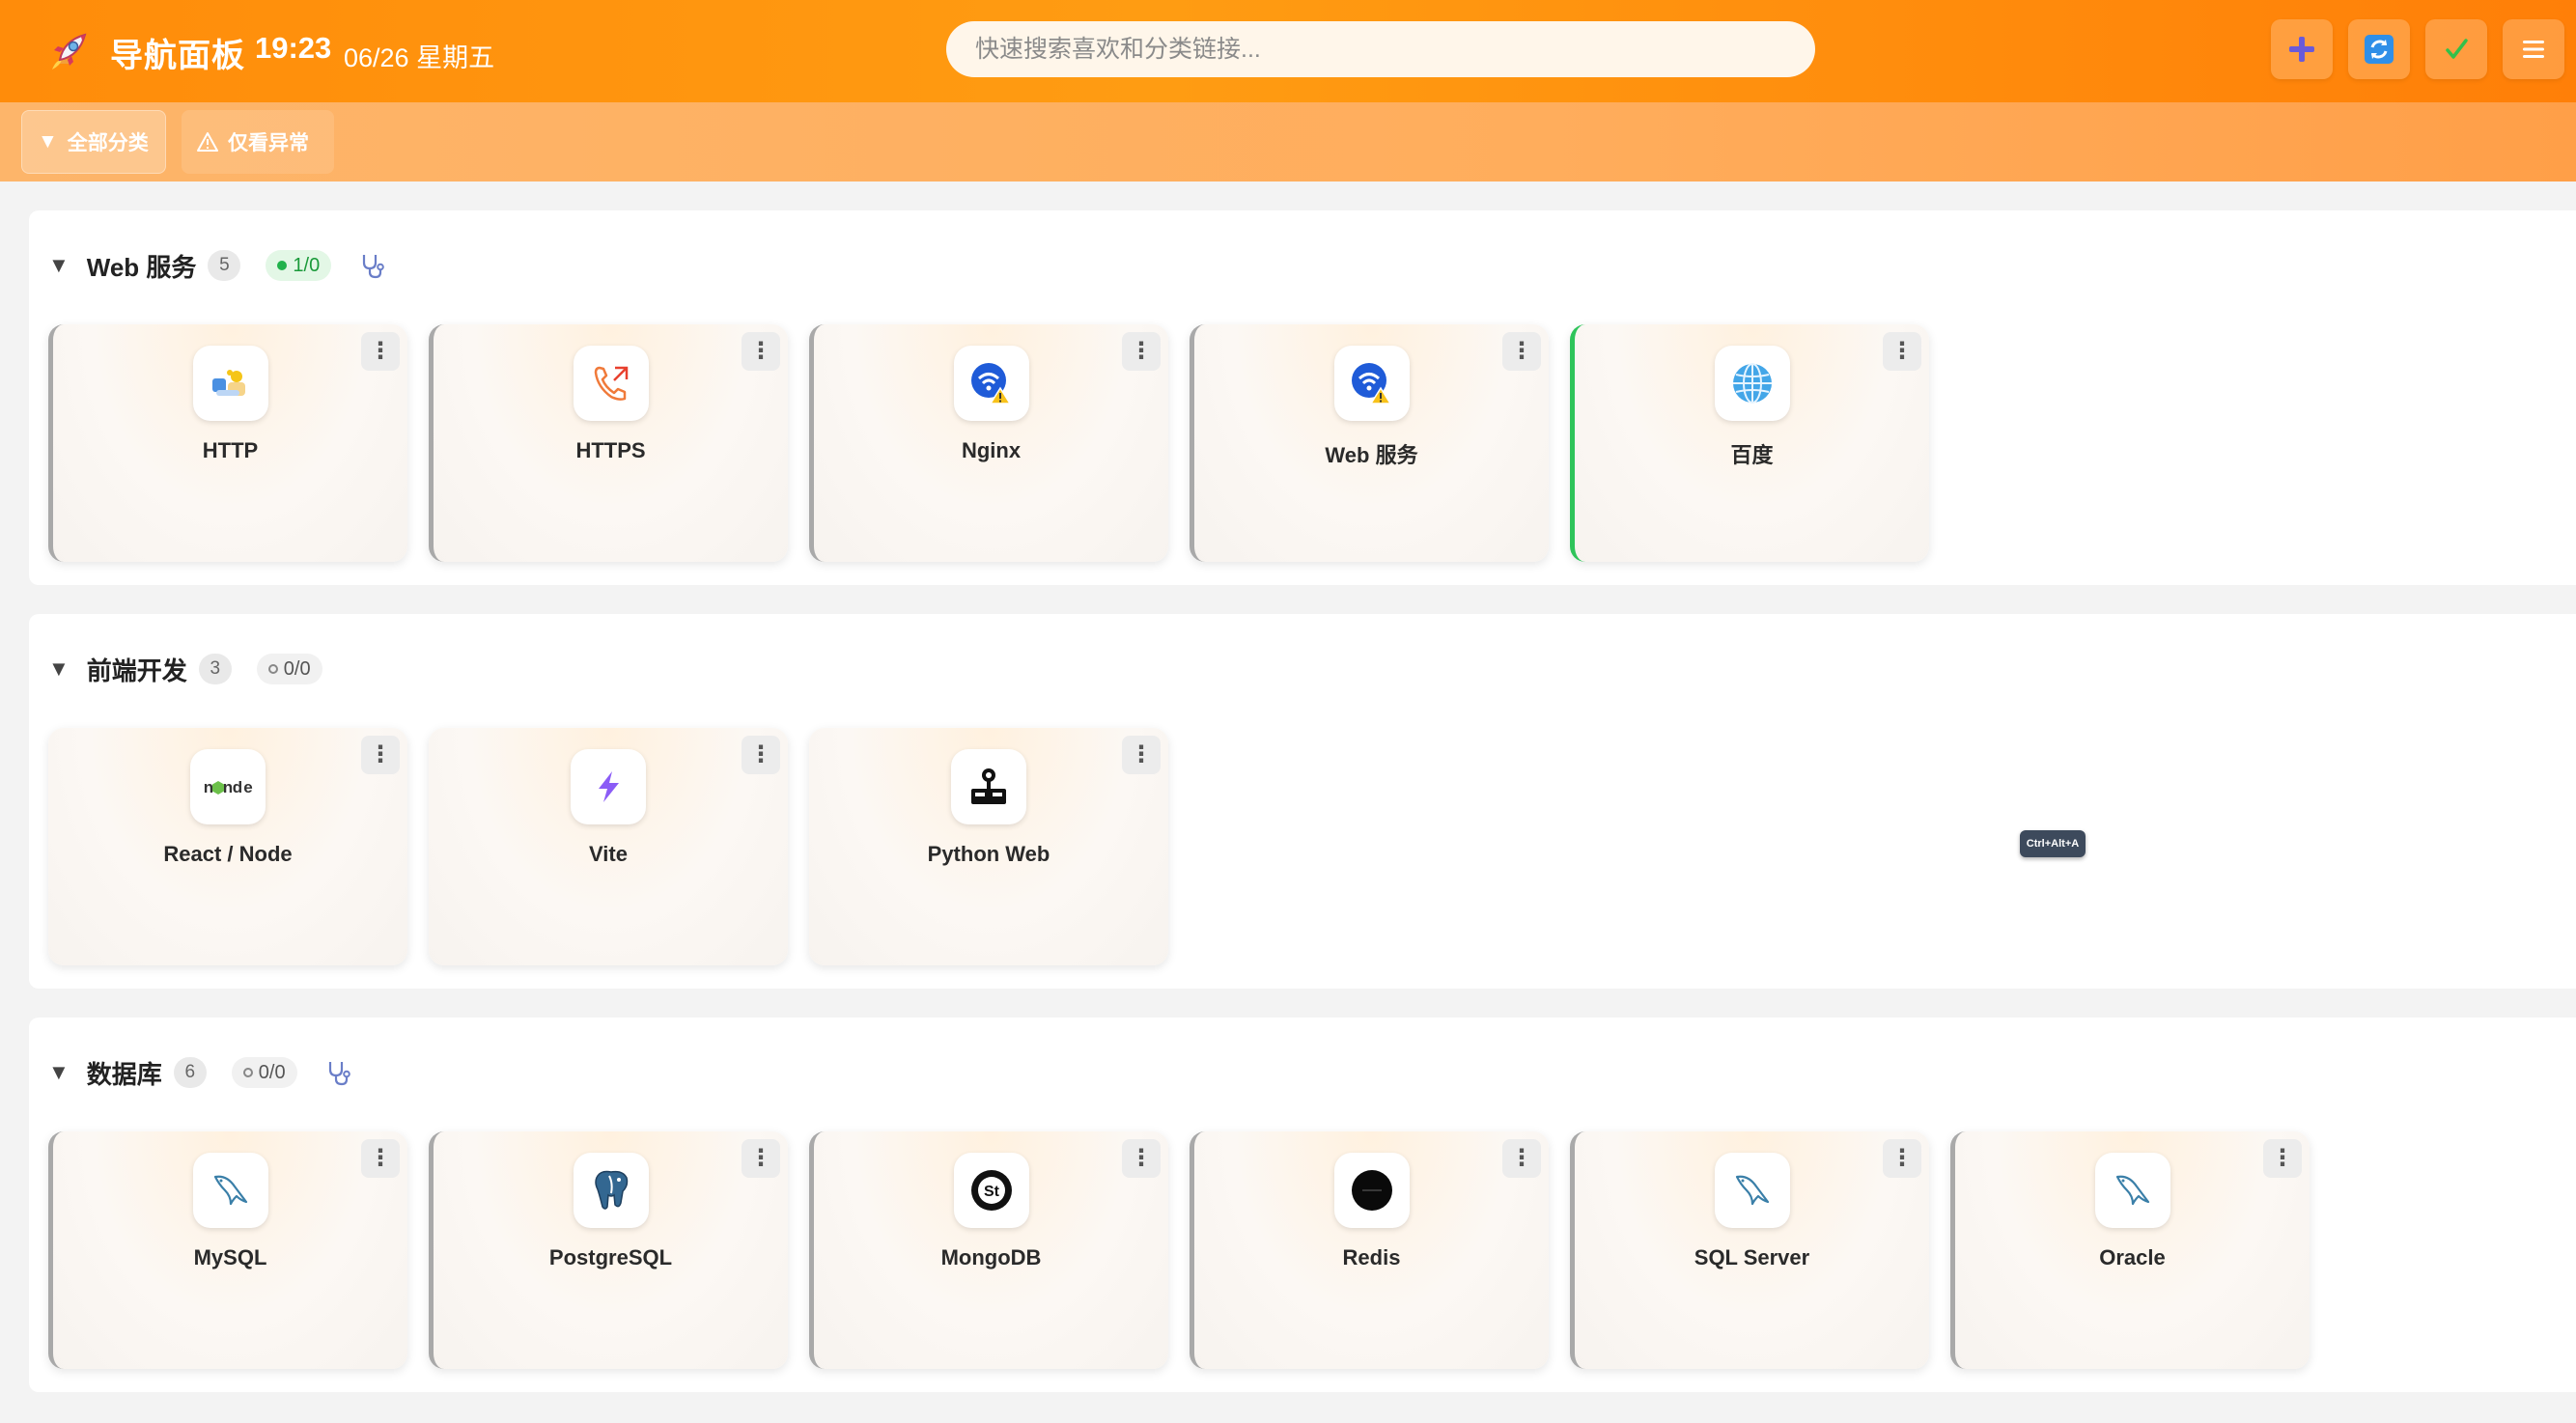 The height and width of the screenshot is (1423, 2576). Describe the element at coordinates (609, 786) in the screenshot. I see `vite-icon` at that location.